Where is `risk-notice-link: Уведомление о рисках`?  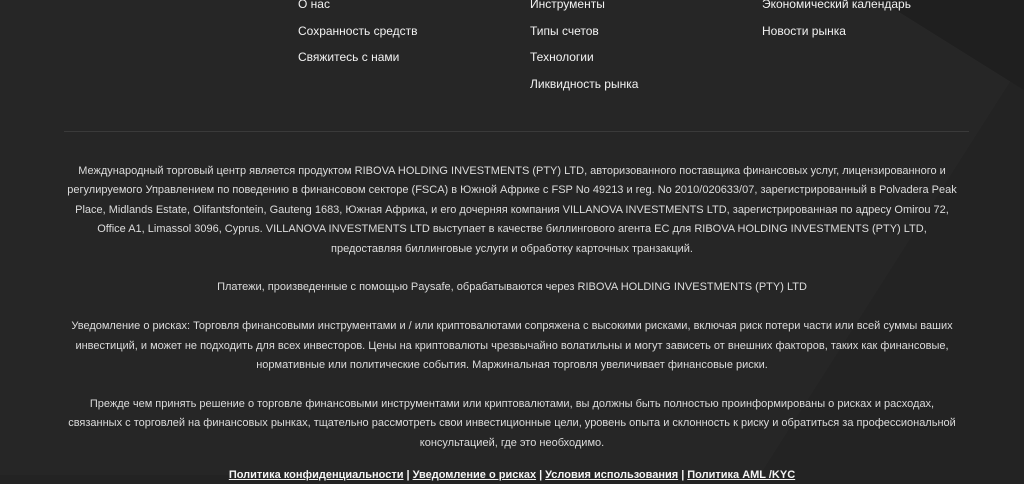
risk-notice-link: Уведомление о рисках is located at coordinates (475, 475).